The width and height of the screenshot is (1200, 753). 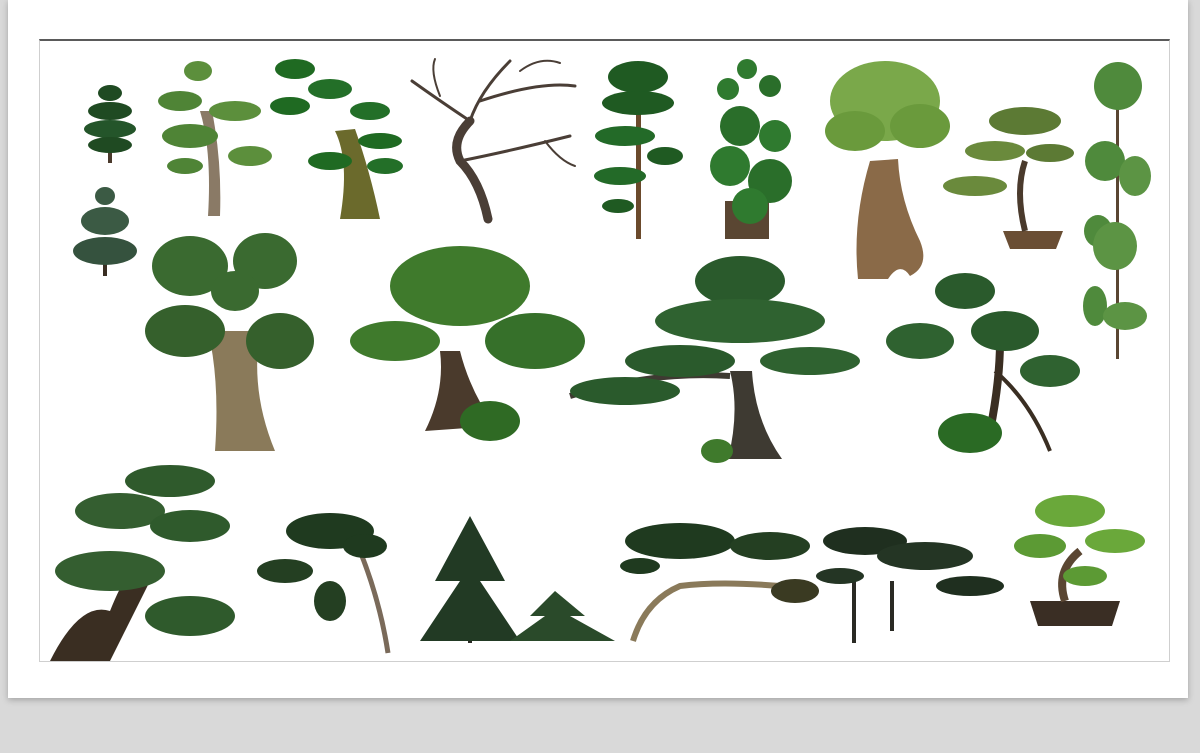 I want to click on potted-bonsai-icon, so click(x=1008, y=178).